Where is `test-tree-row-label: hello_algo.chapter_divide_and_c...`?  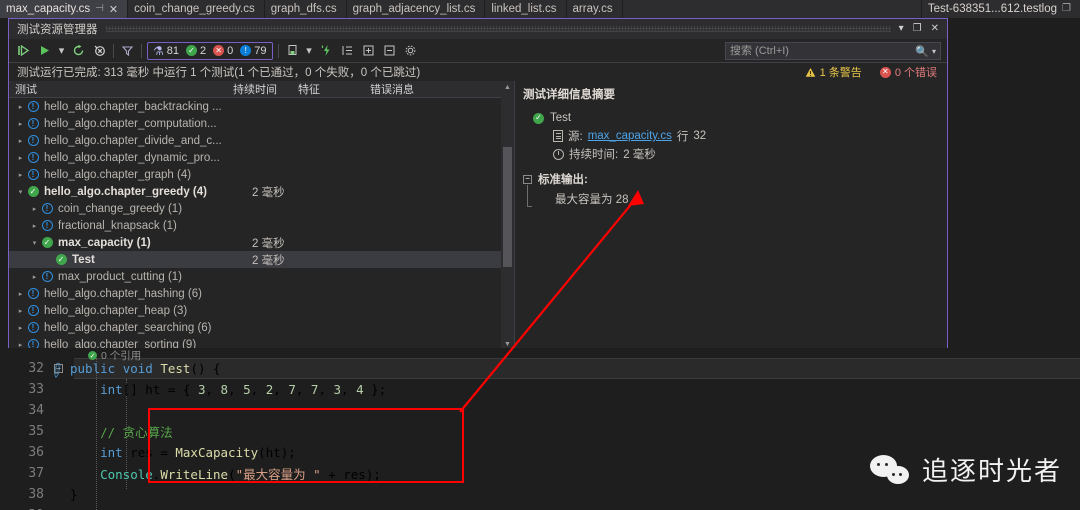
test-tree-row-label: hello_algo.chapter_divide_and_c... is located at coordinates (133, 140).